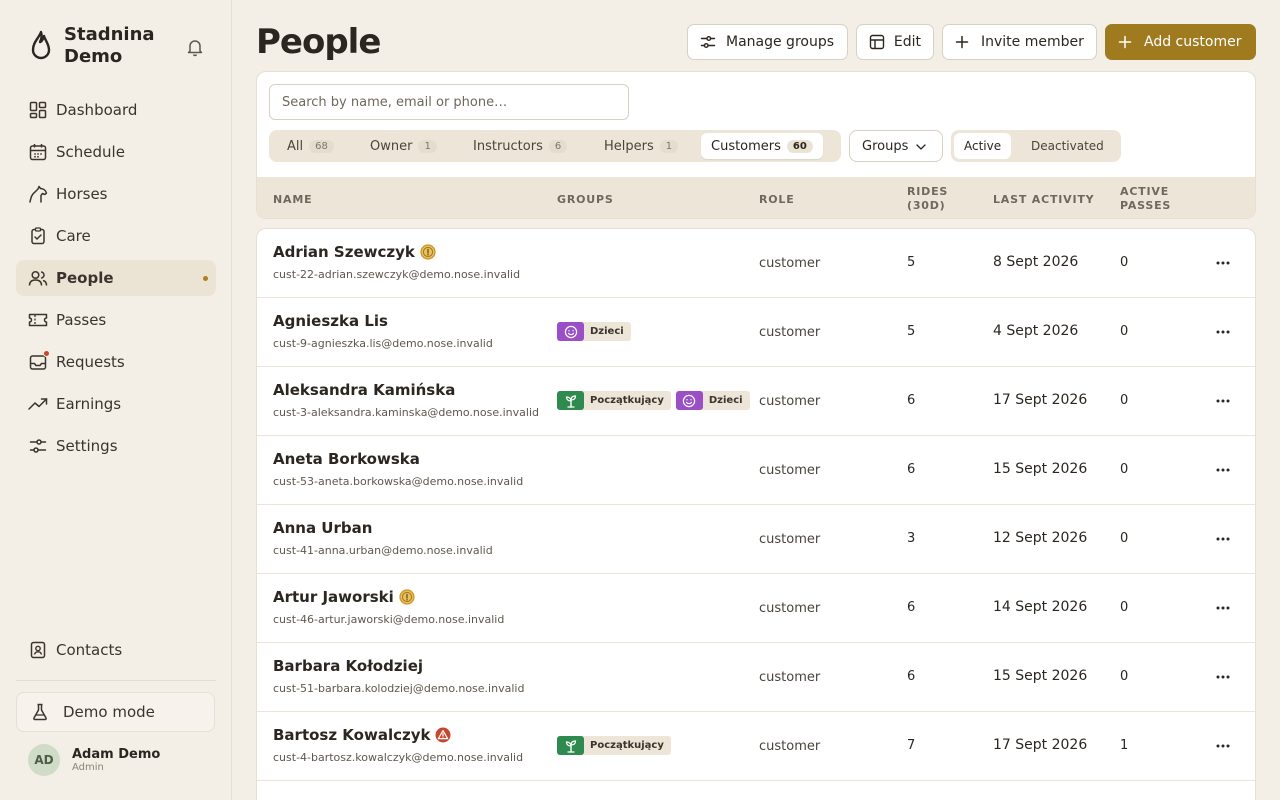 This screenshot has height=800, width=1280. Describe the element at coordinates (911, 262) in the screenshot. I see `customer-rides: 5` at that location.